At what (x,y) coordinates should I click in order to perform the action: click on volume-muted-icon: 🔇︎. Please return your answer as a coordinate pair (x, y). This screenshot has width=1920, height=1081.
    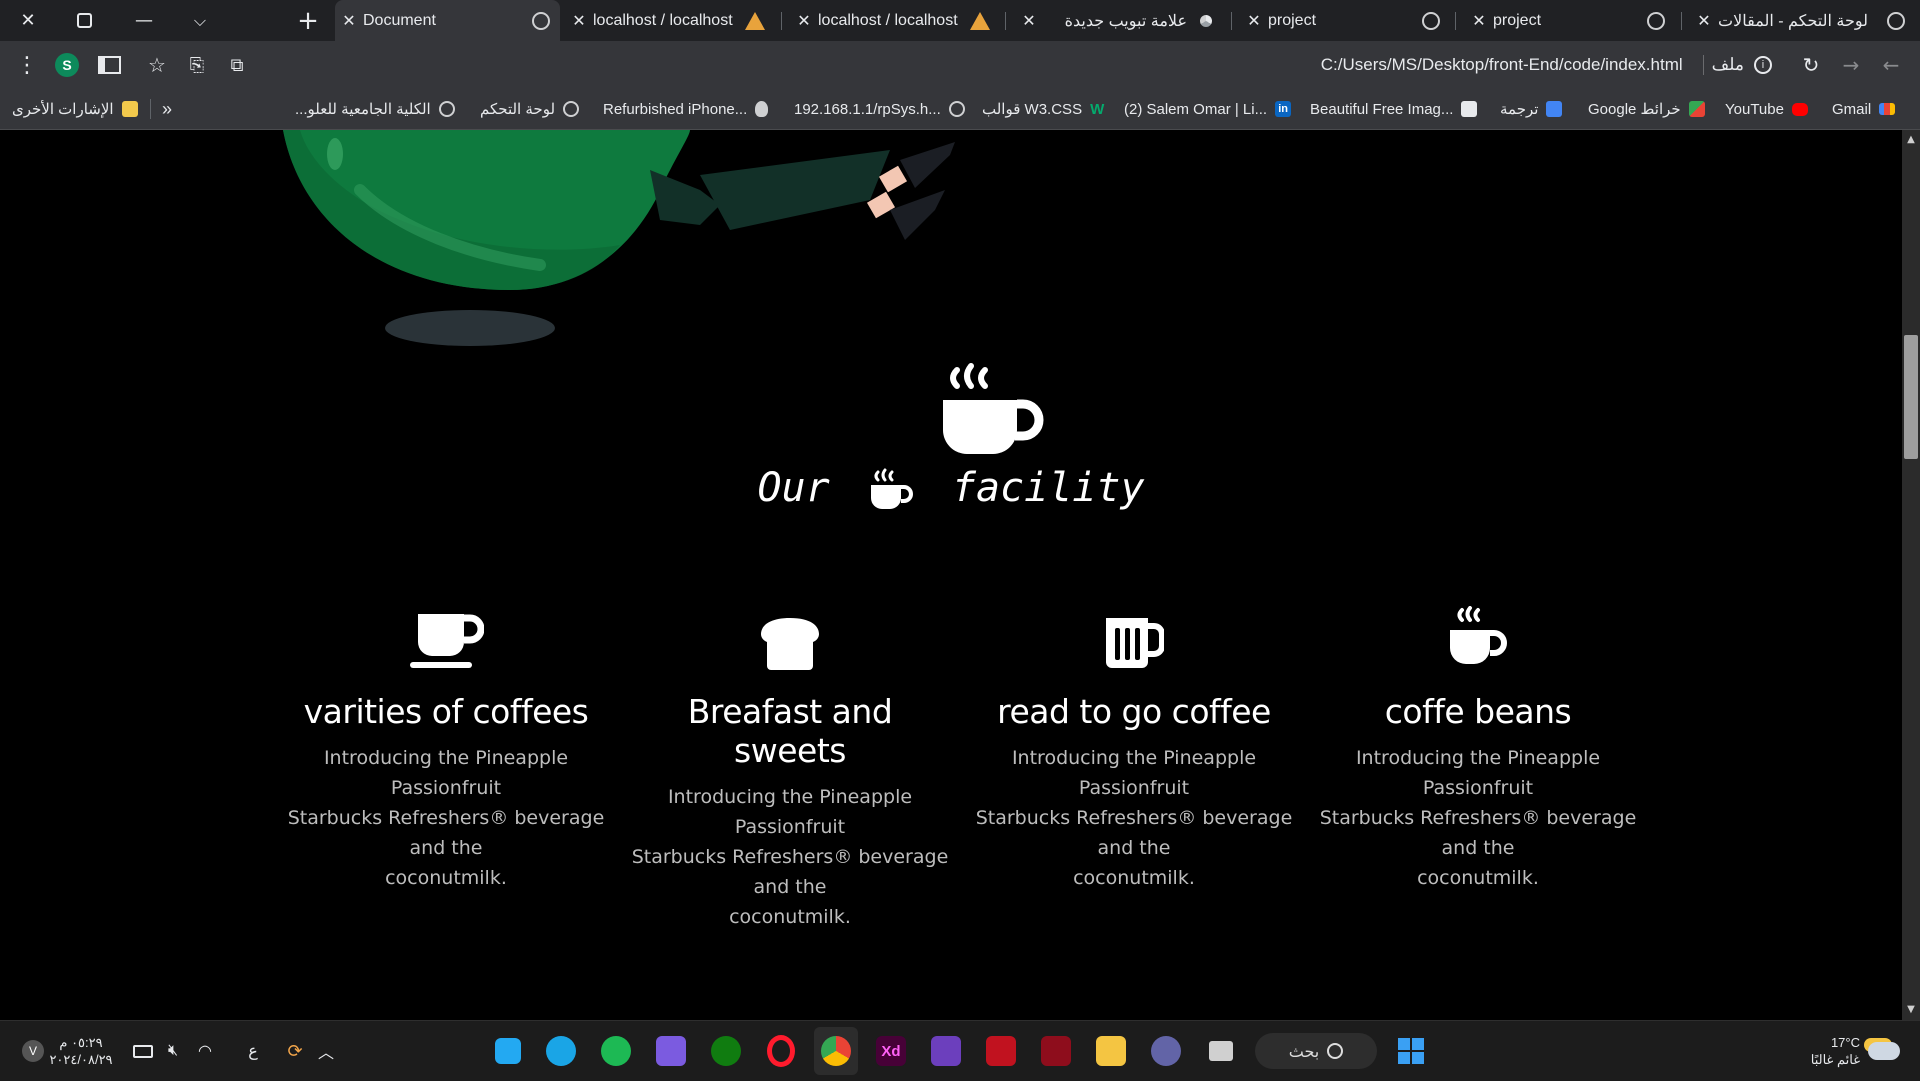
    Looking at the image, I should click on (173, 1051).